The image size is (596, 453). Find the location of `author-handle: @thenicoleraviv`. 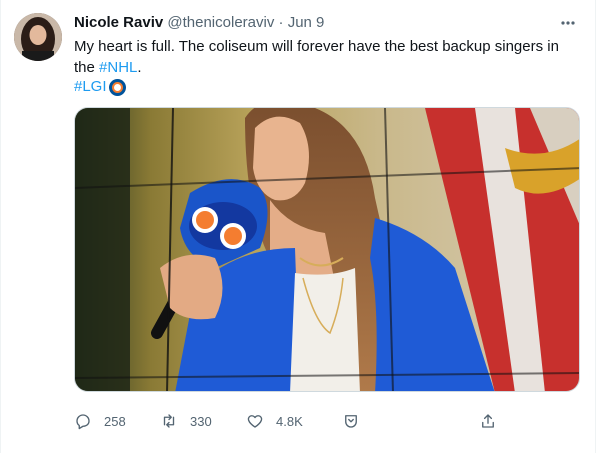

author-handle: @thenicoleraviv is located at coordinates (220, 22).